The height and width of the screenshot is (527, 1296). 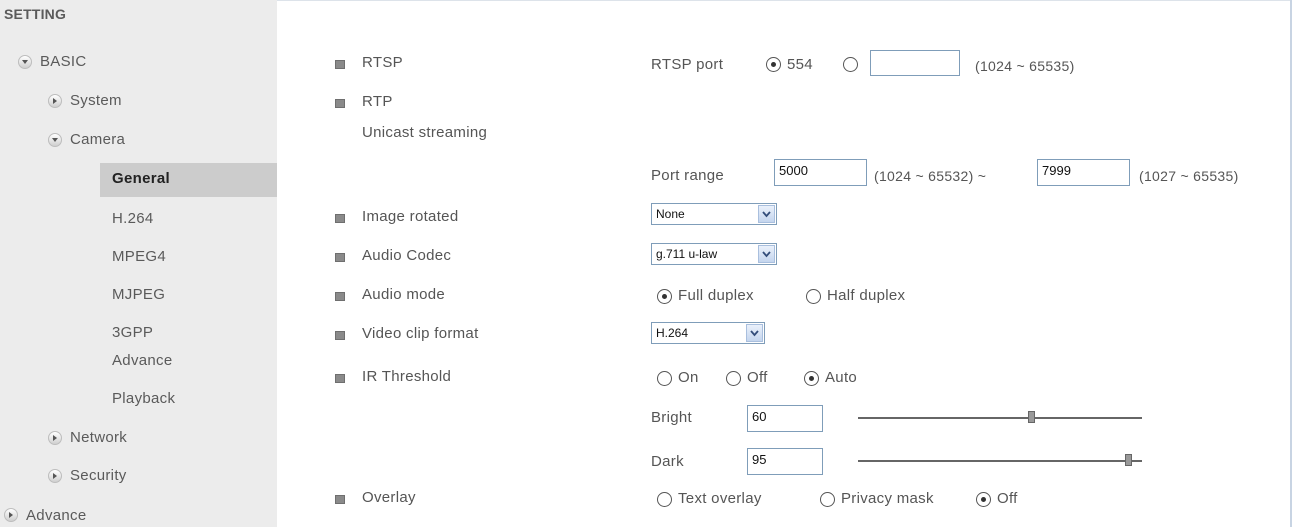 What do you see at coordinates (672, 333) in the screenshot?
I see `video-clip-format-value: H.264` at bounding box center [672, 333].